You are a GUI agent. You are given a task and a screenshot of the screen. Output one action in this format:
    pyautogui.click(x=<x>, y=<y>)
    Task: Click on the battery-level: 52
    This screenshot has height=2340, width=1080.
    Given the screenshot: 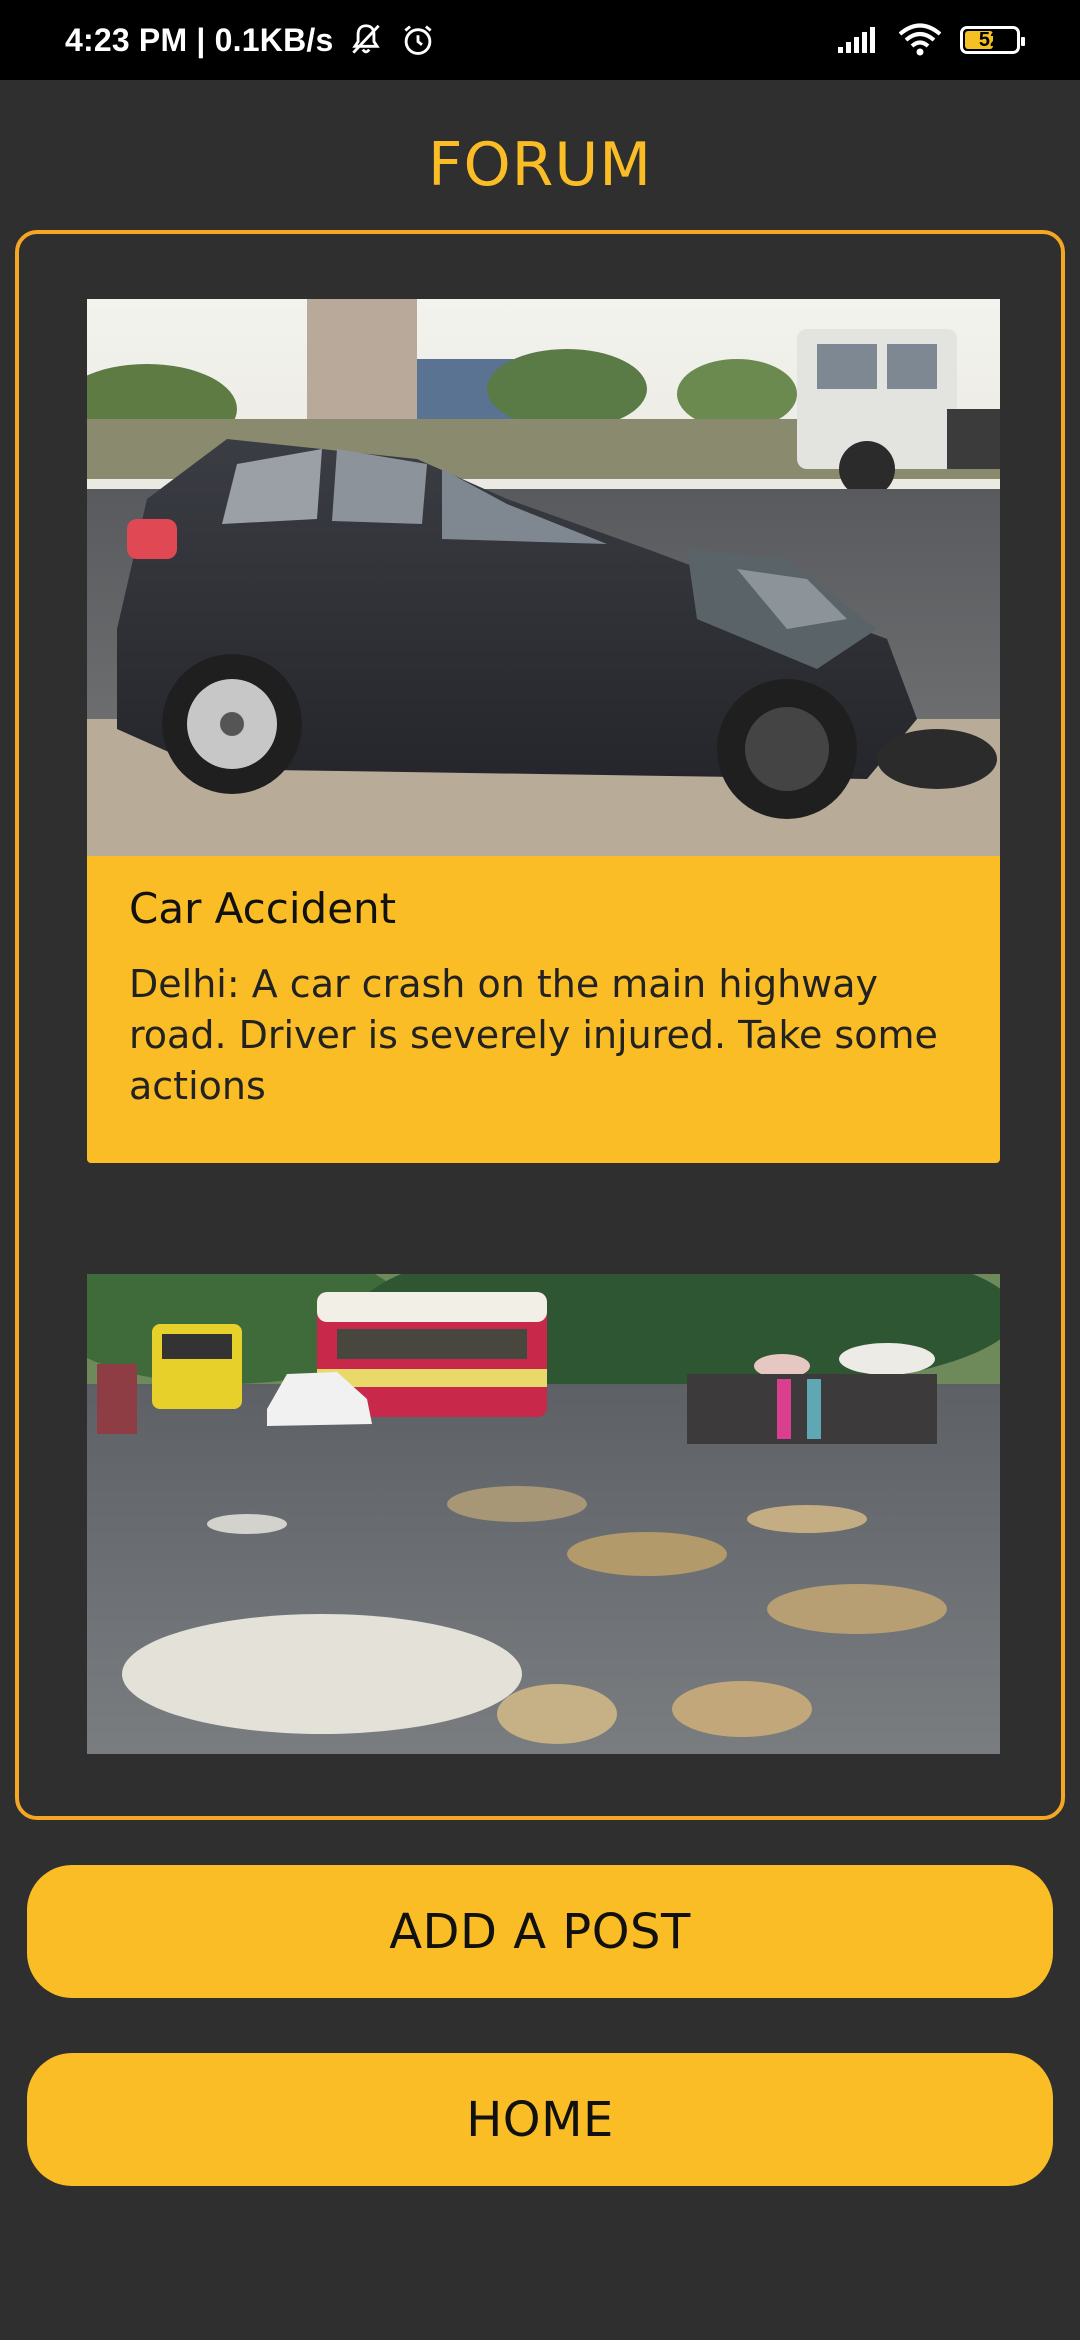 What is the action you would take?
    pyautogui.click(x=990, y=39)
    